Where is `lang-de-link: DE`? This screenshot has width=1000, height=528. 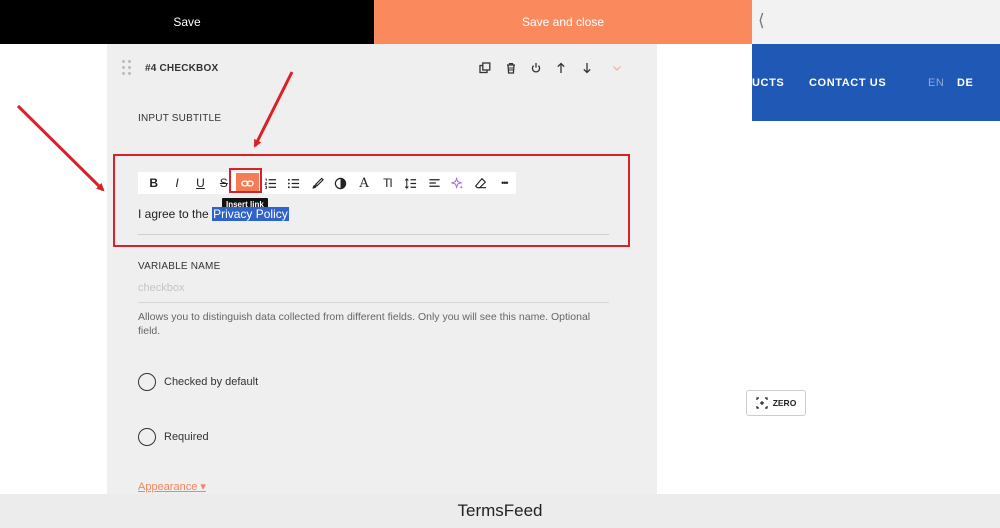
lang-de-link: DE is located at coordinates (965, 83).